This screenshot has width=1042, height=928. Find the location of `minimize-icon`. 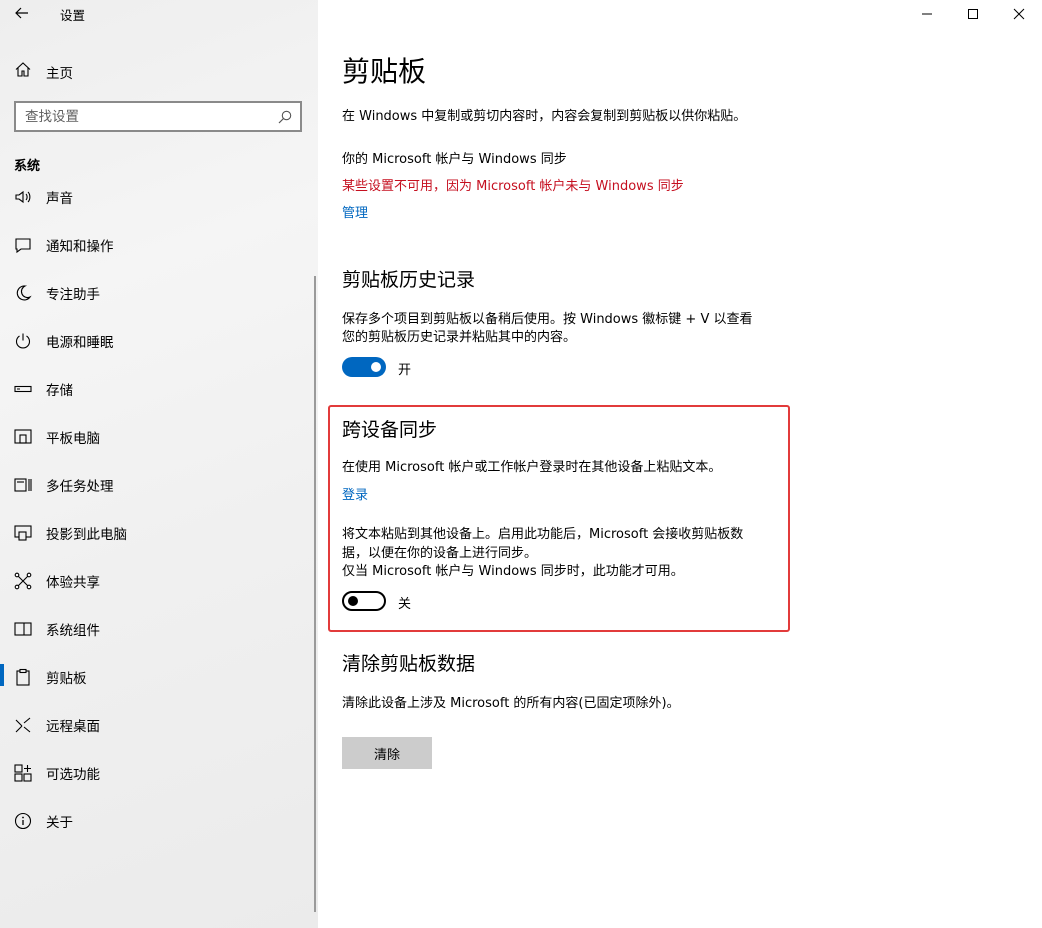

minimize-icon is located at coordinates (927, 14).